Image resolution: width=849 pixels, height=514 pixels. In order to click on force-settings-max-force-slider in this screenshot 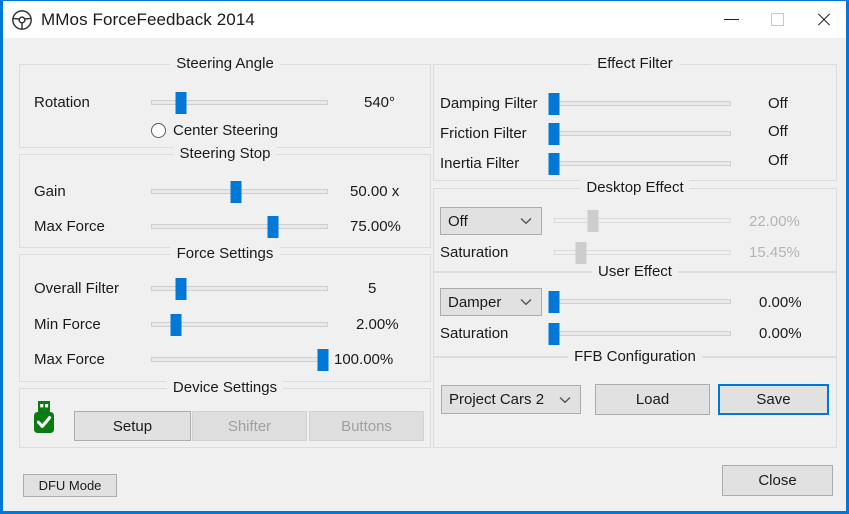, I will do `click(240, 360)`.